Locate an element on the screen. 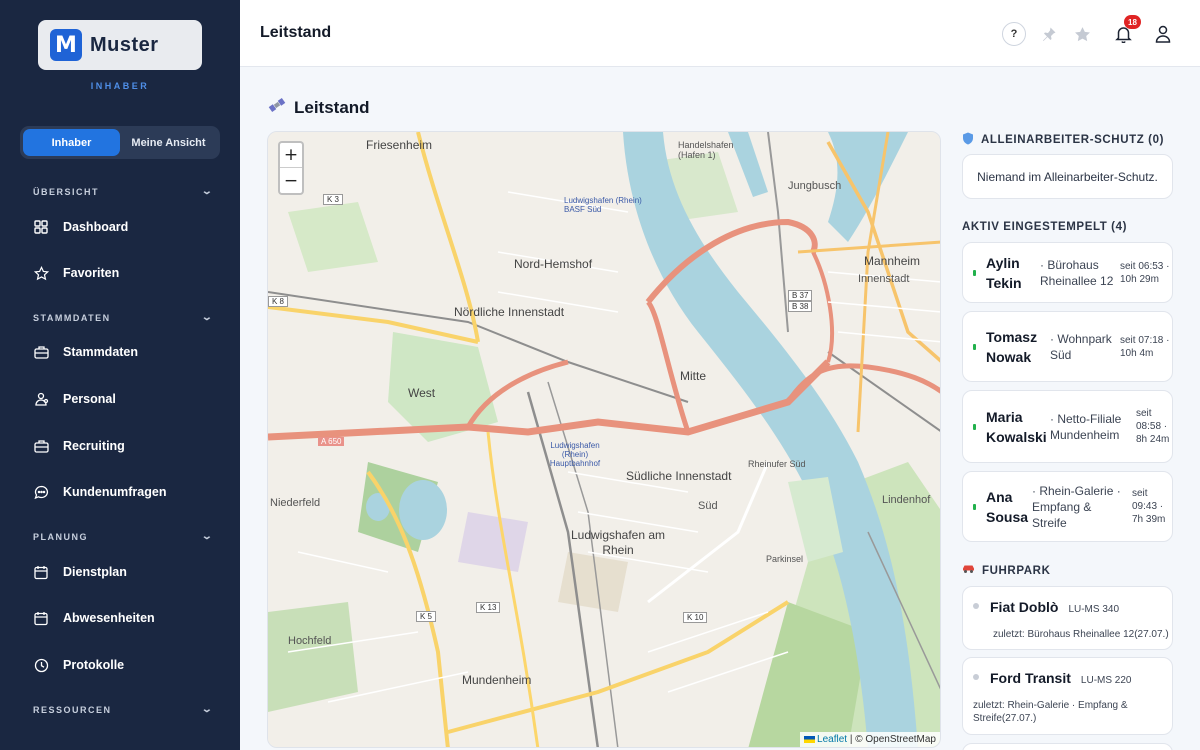 This screenshot has height=750, width=1200. map-label-west: West is located at coordinates (422, 393).